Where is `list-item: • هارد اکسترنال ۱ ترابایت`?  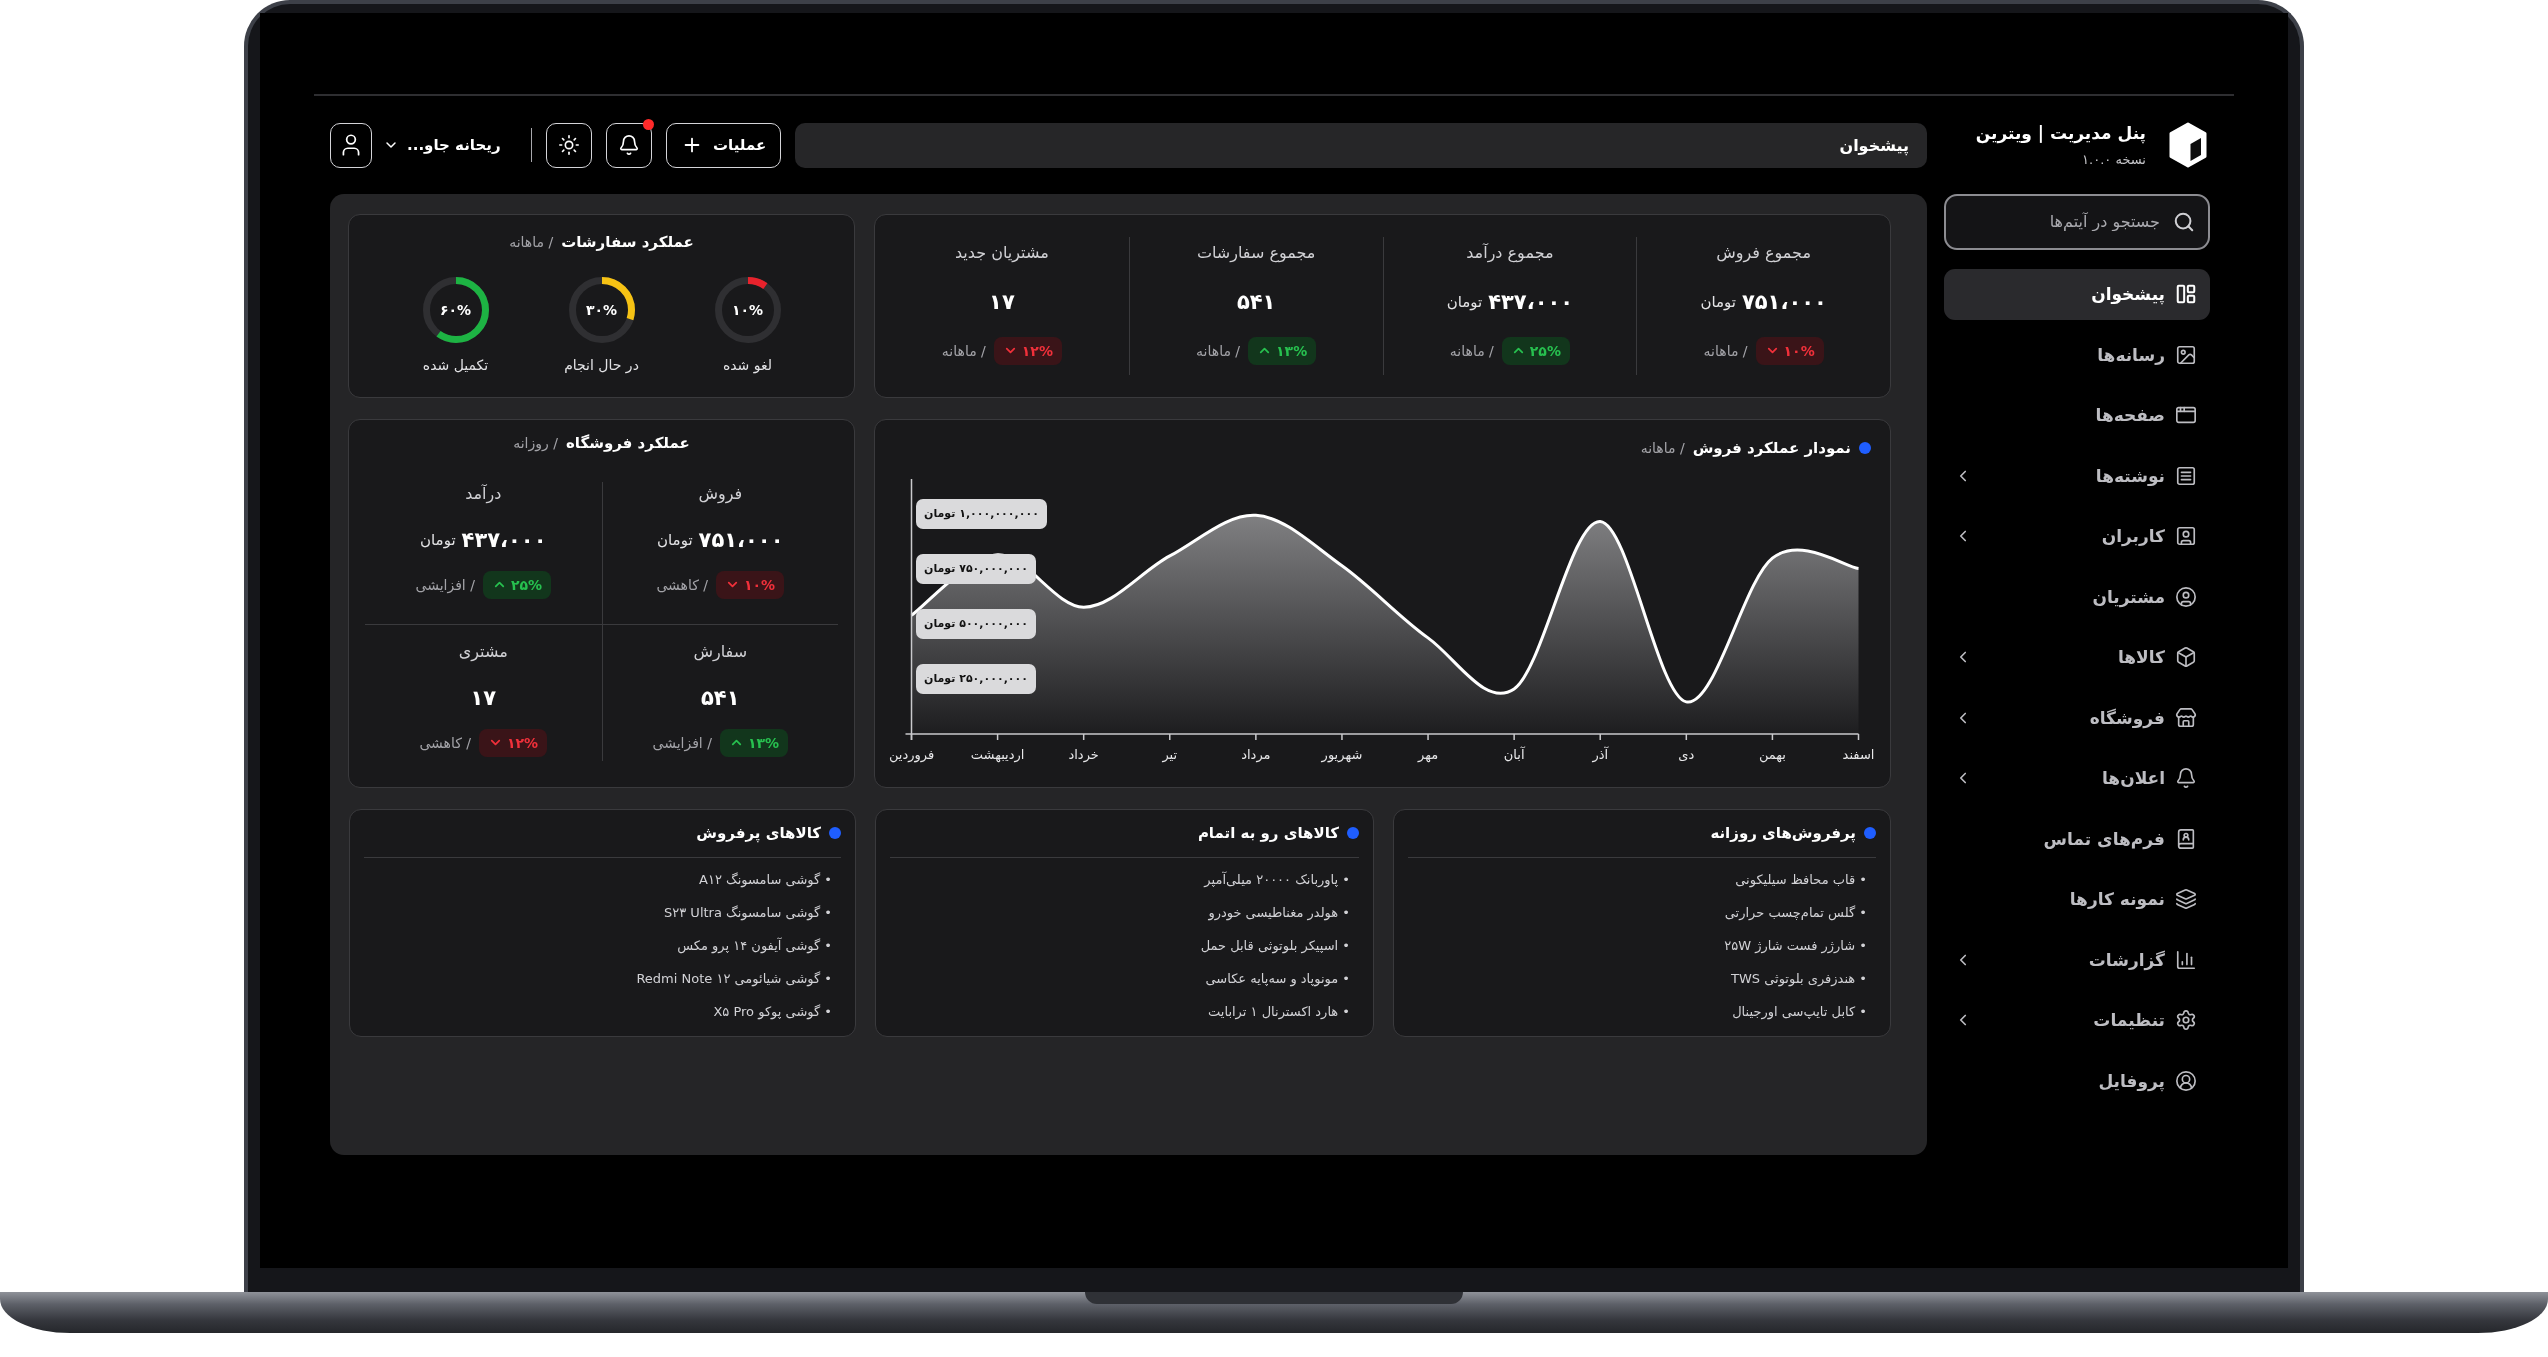 list-item: • هارد اکسترنال ۱ ترابایت is located at coordinates (1278, 1012).